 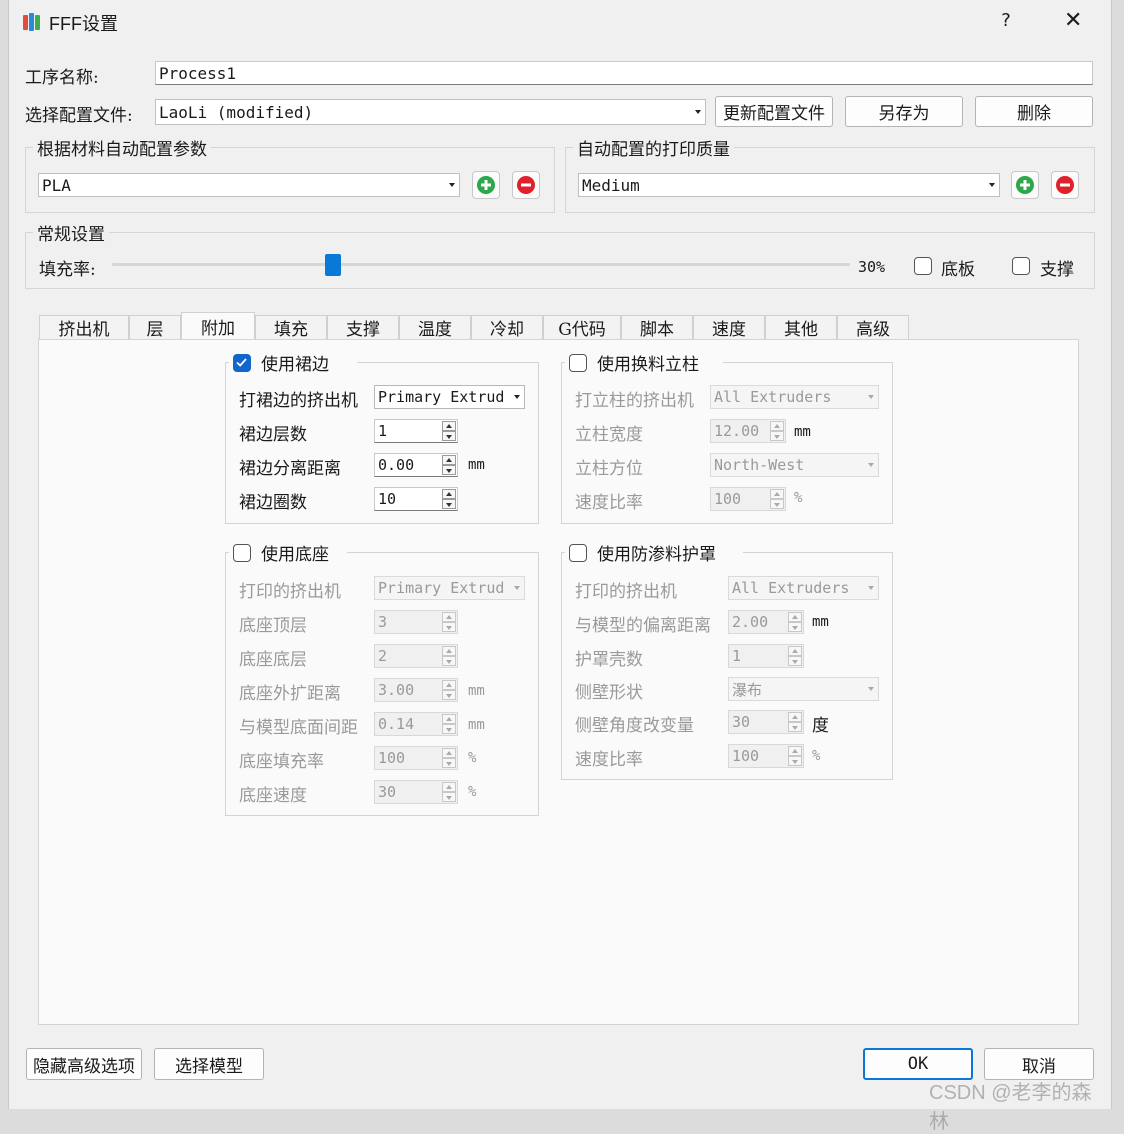 I want to click on use-prime-pillar-checkbox, so click(x=578, y=363).